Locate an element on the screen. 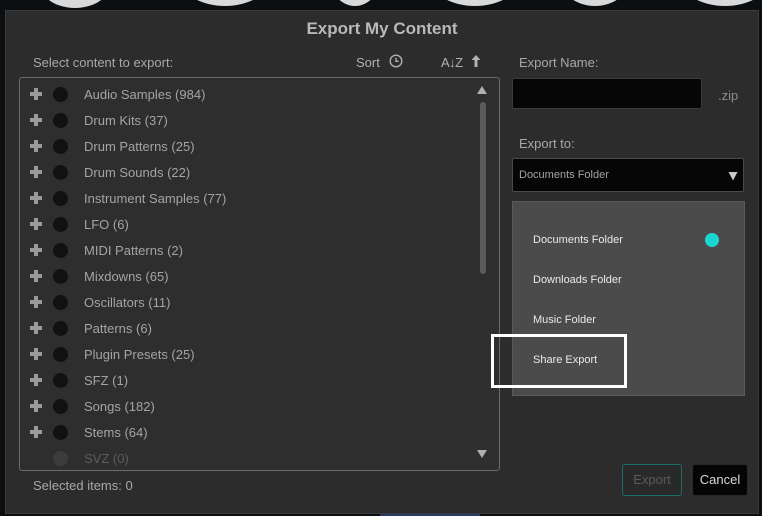  list-item: Drum Patterns (25) is located at coordinates (247, 147).